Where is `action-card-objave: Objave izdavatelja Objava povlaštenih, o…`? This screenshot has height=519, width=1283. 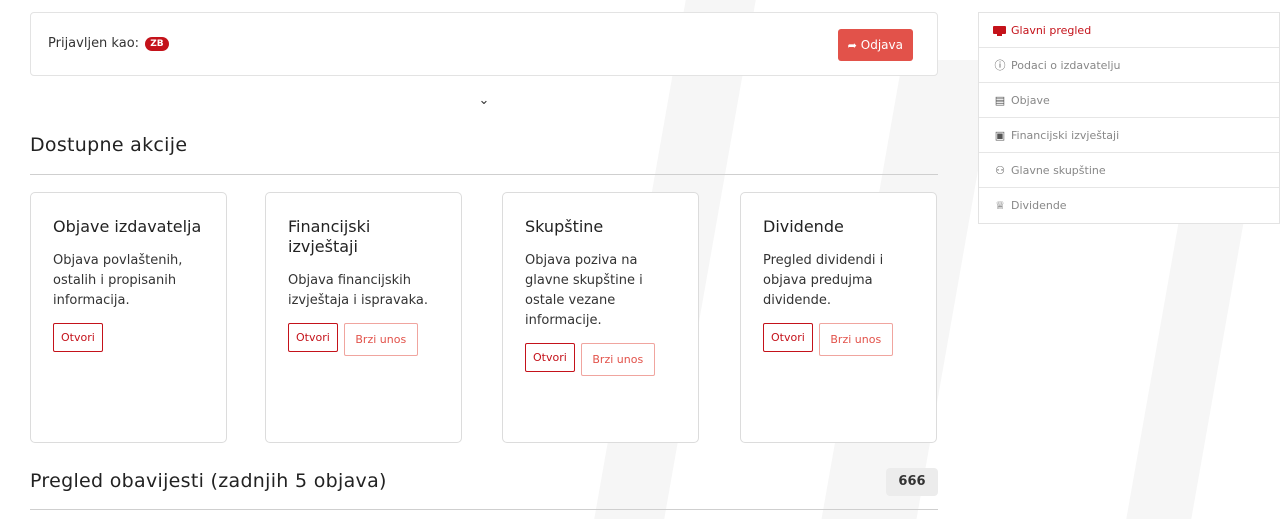
action-card-objave: Objave izdavatelja Objava povlaštenih, o… is located at coordinates (128, 317).